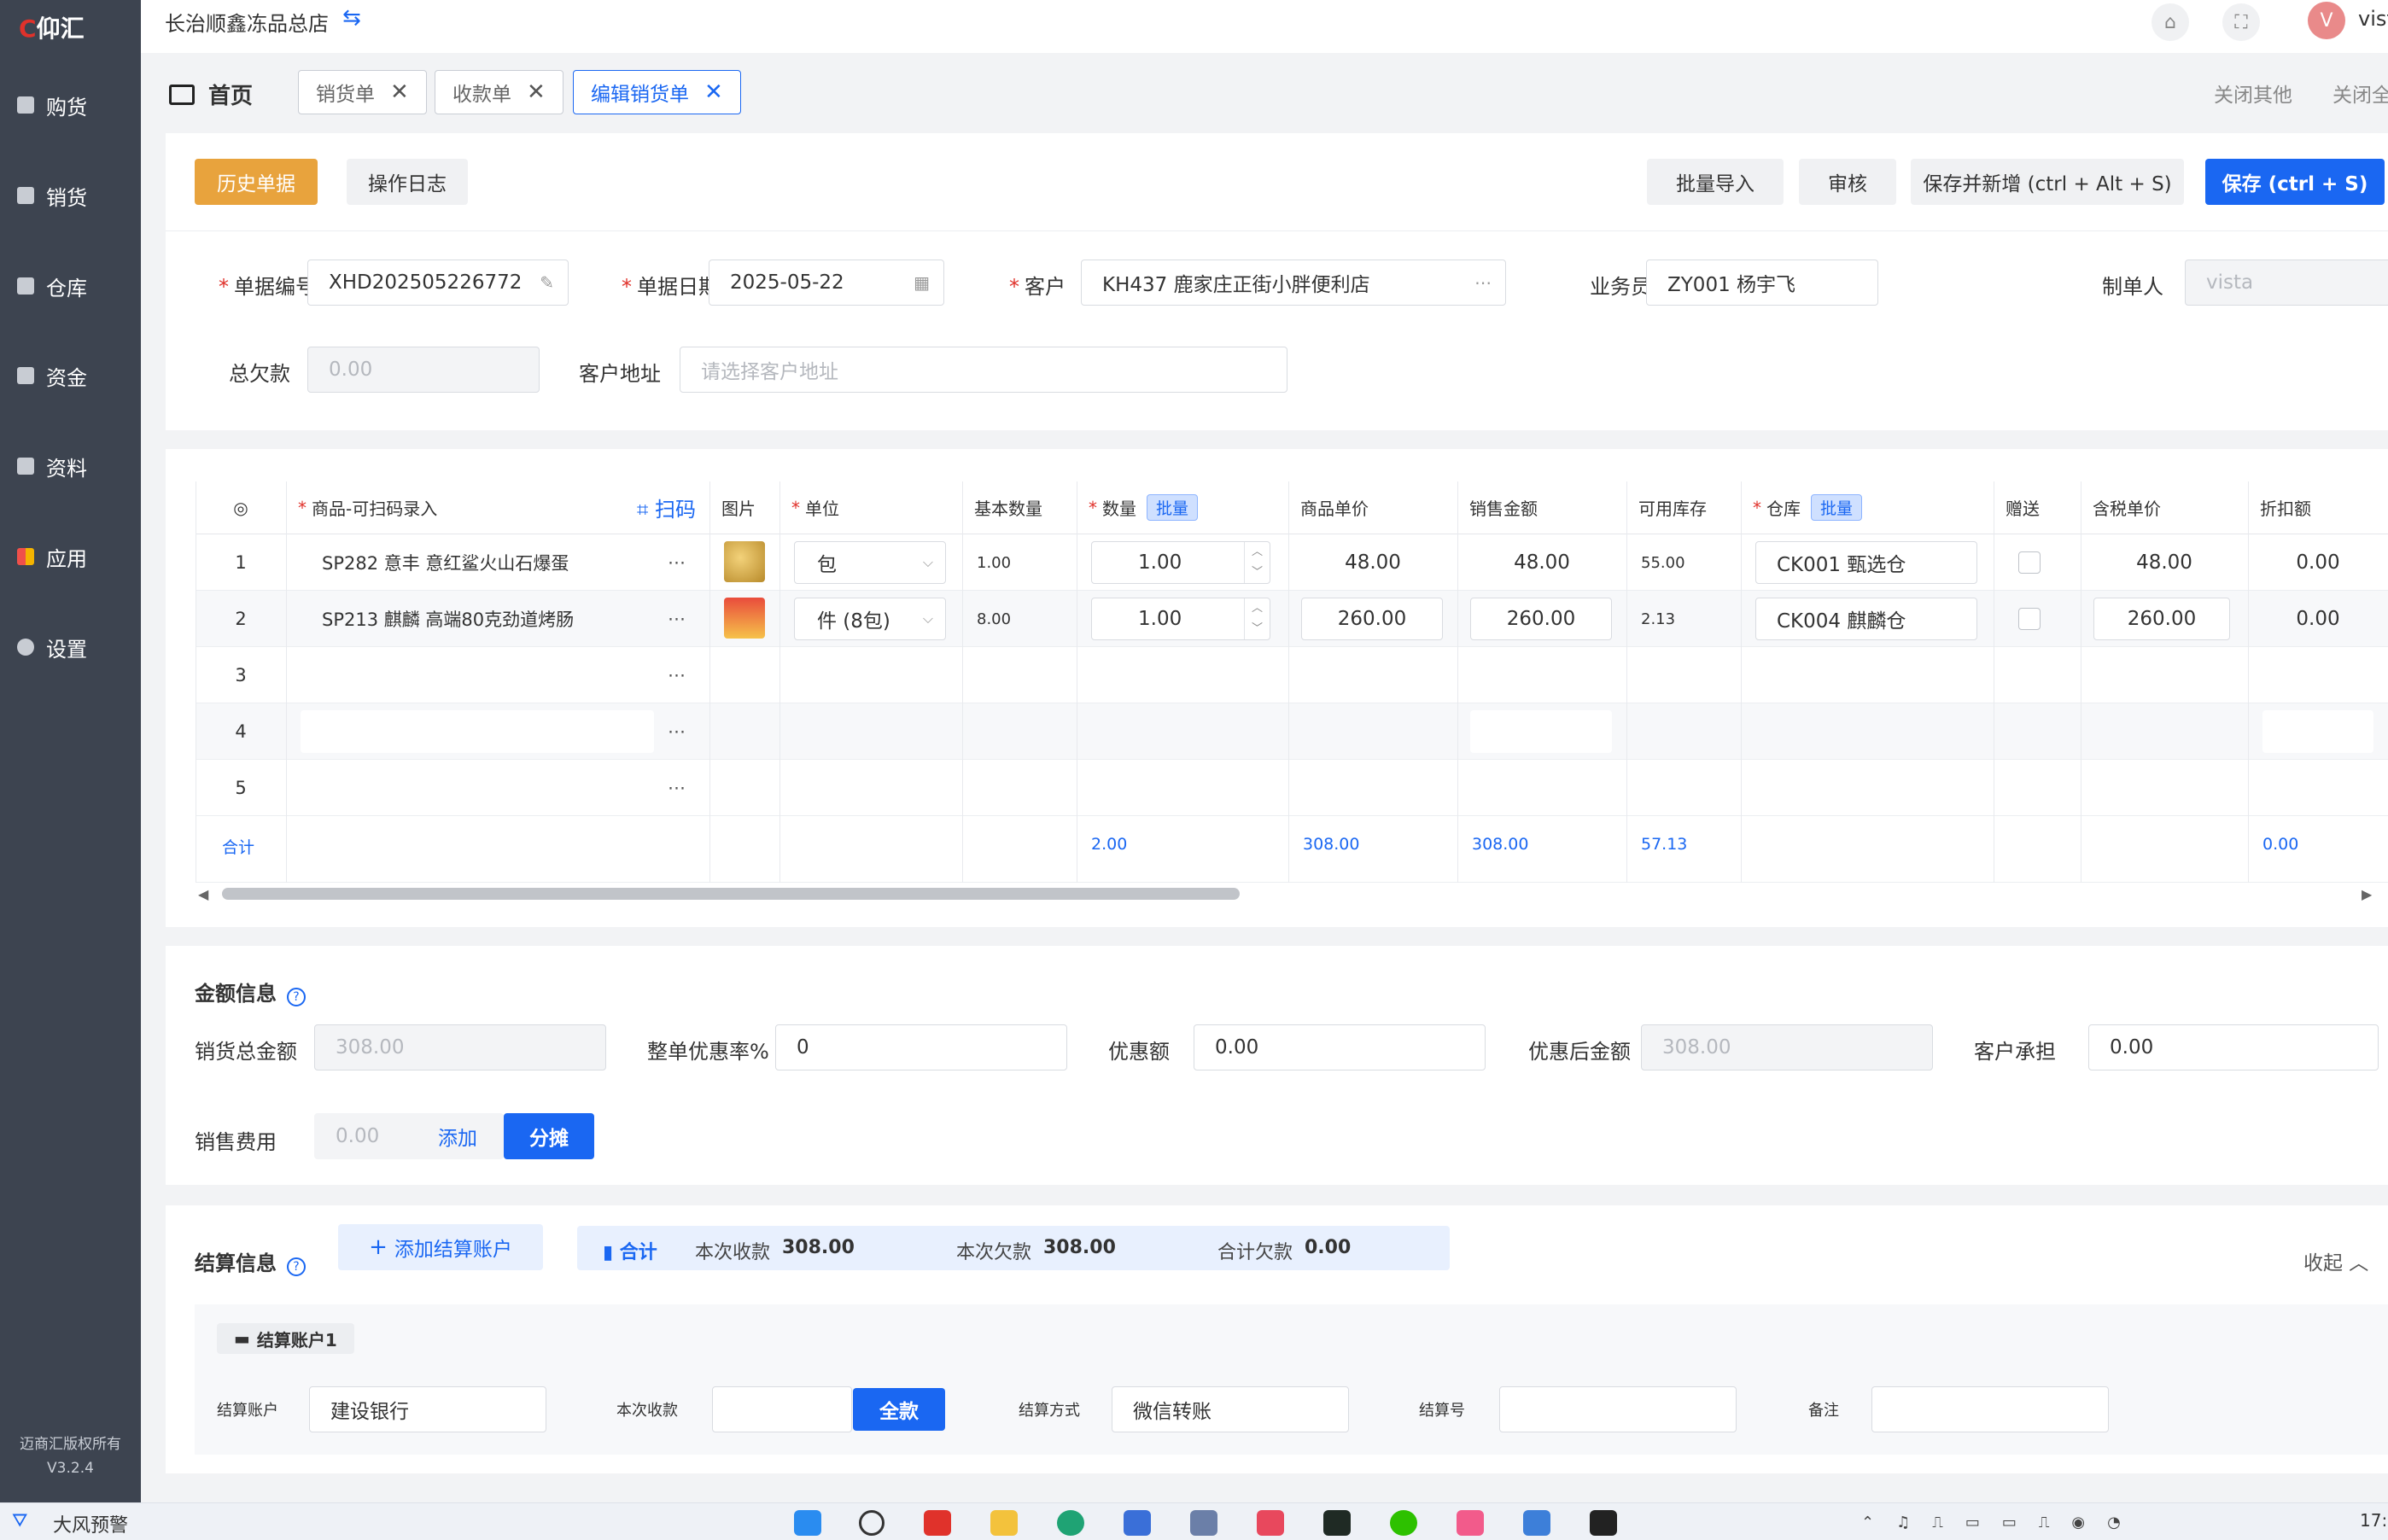 The height and width of the screenshot is (1540, 2388). I want to click on edge-icon, so click(1070, 1523).